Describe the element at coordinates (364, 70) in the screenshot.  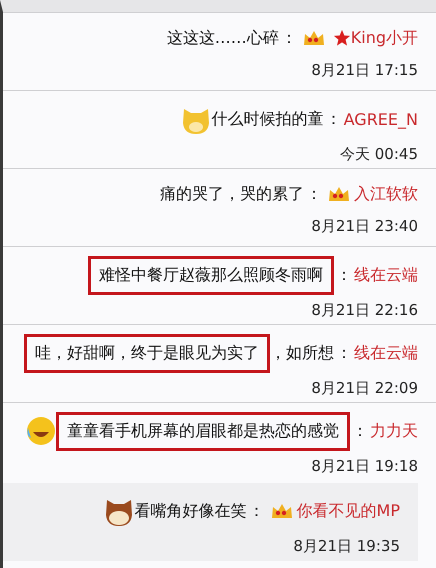
I see `comment-time: 8月21日 17:15` at that location.